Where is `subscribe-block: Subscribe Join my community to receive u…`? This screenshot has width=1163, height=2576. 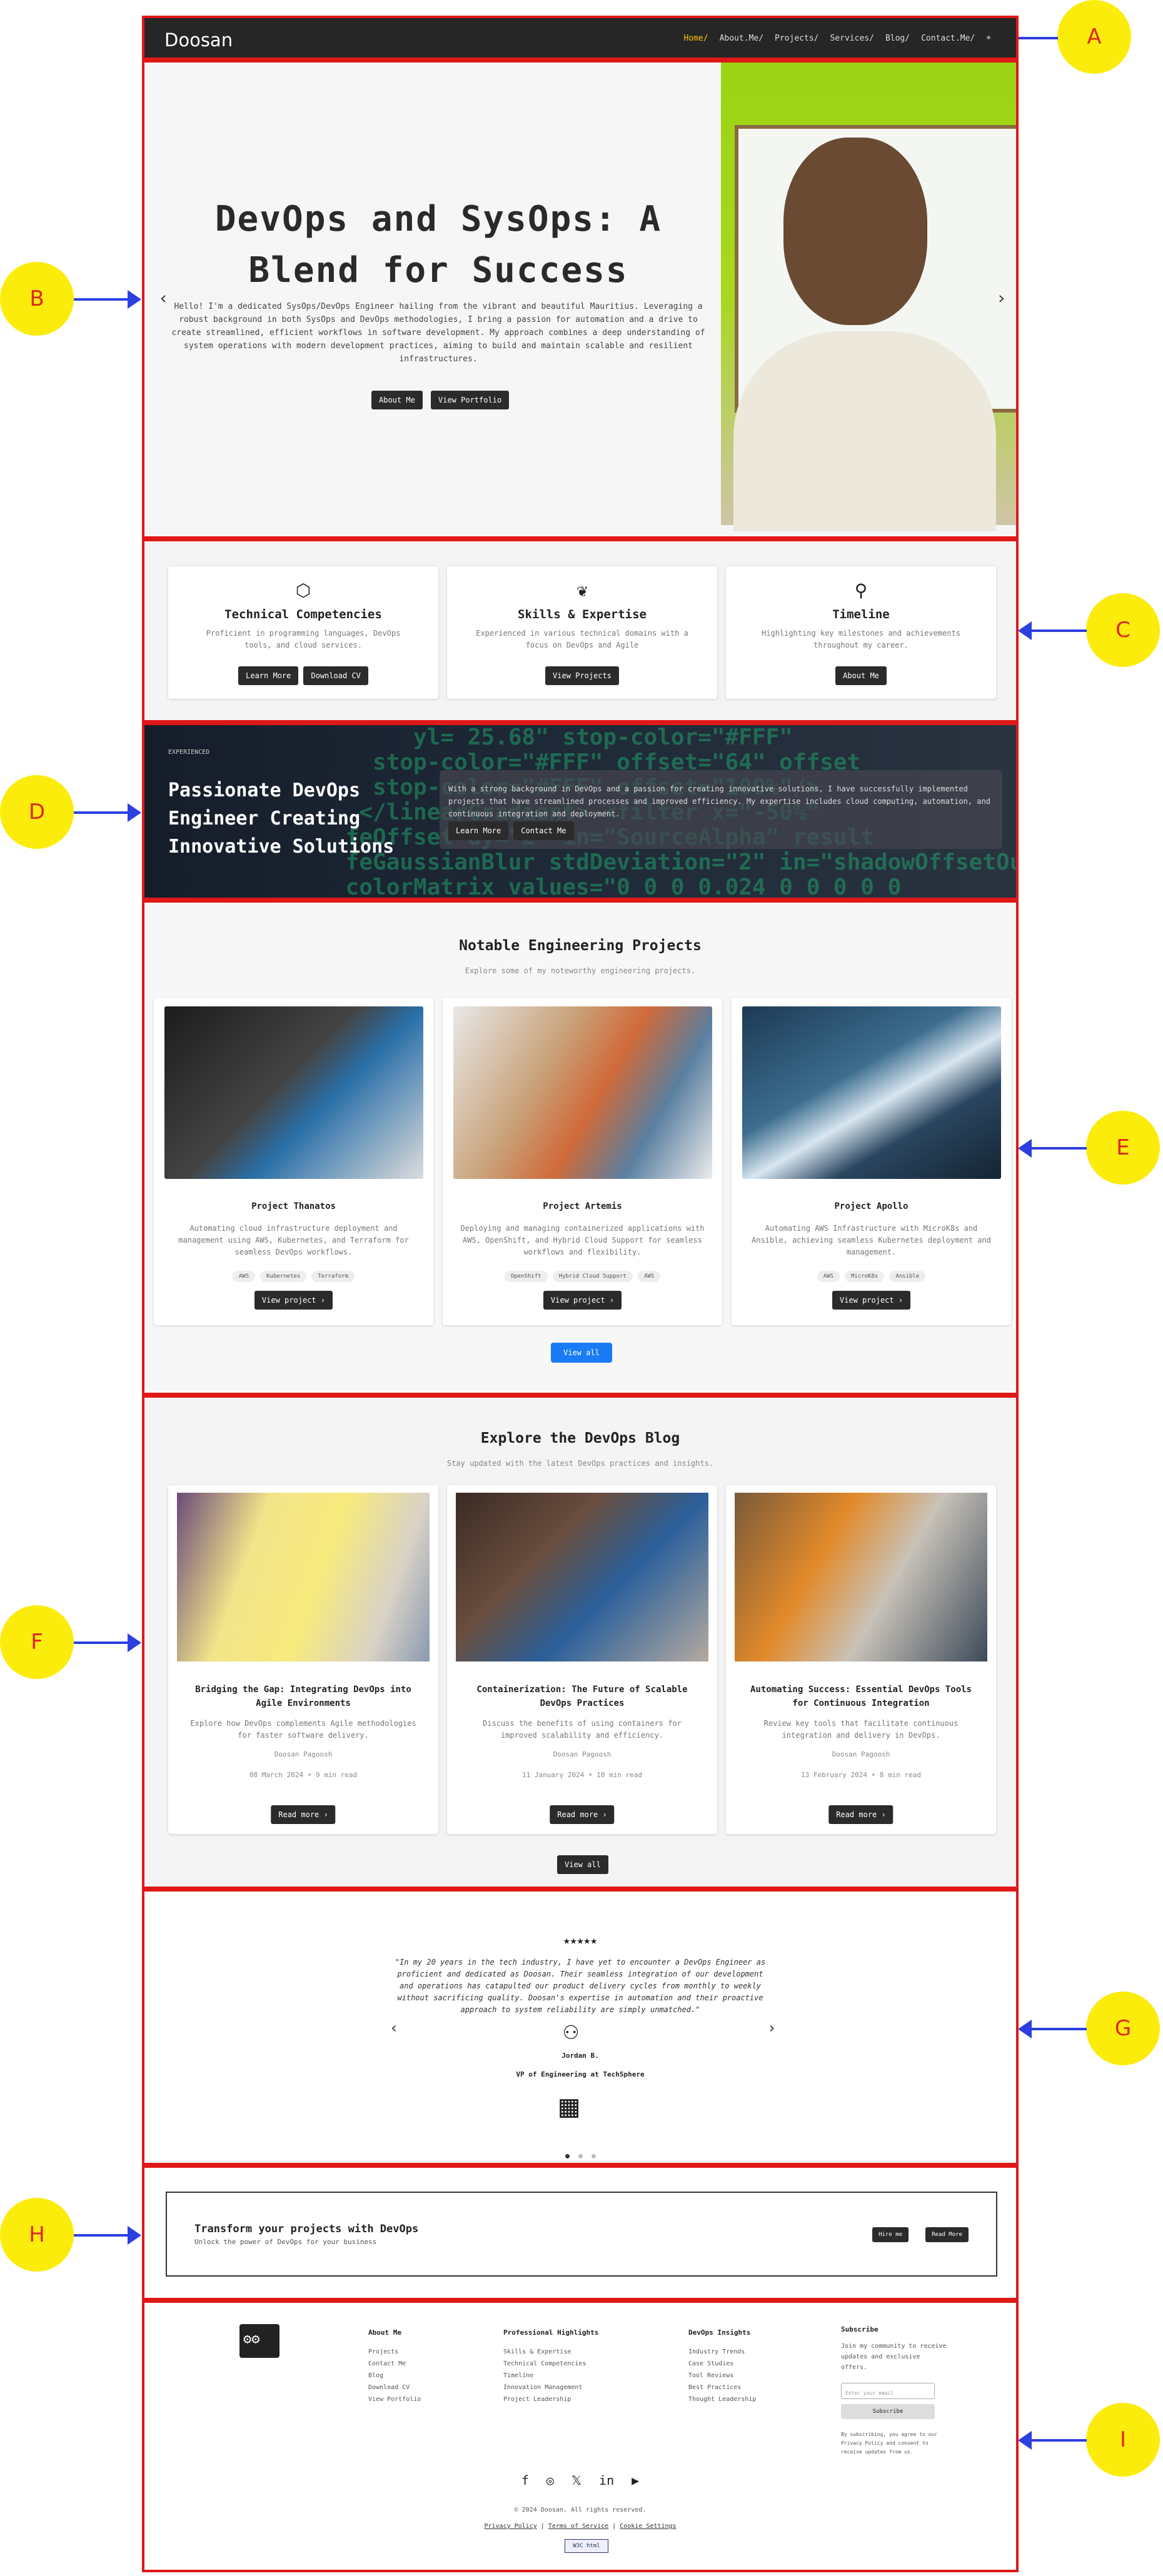 subscribe-block: Subscribe Join my community to receive u… is located at coordinates (894, 2390).